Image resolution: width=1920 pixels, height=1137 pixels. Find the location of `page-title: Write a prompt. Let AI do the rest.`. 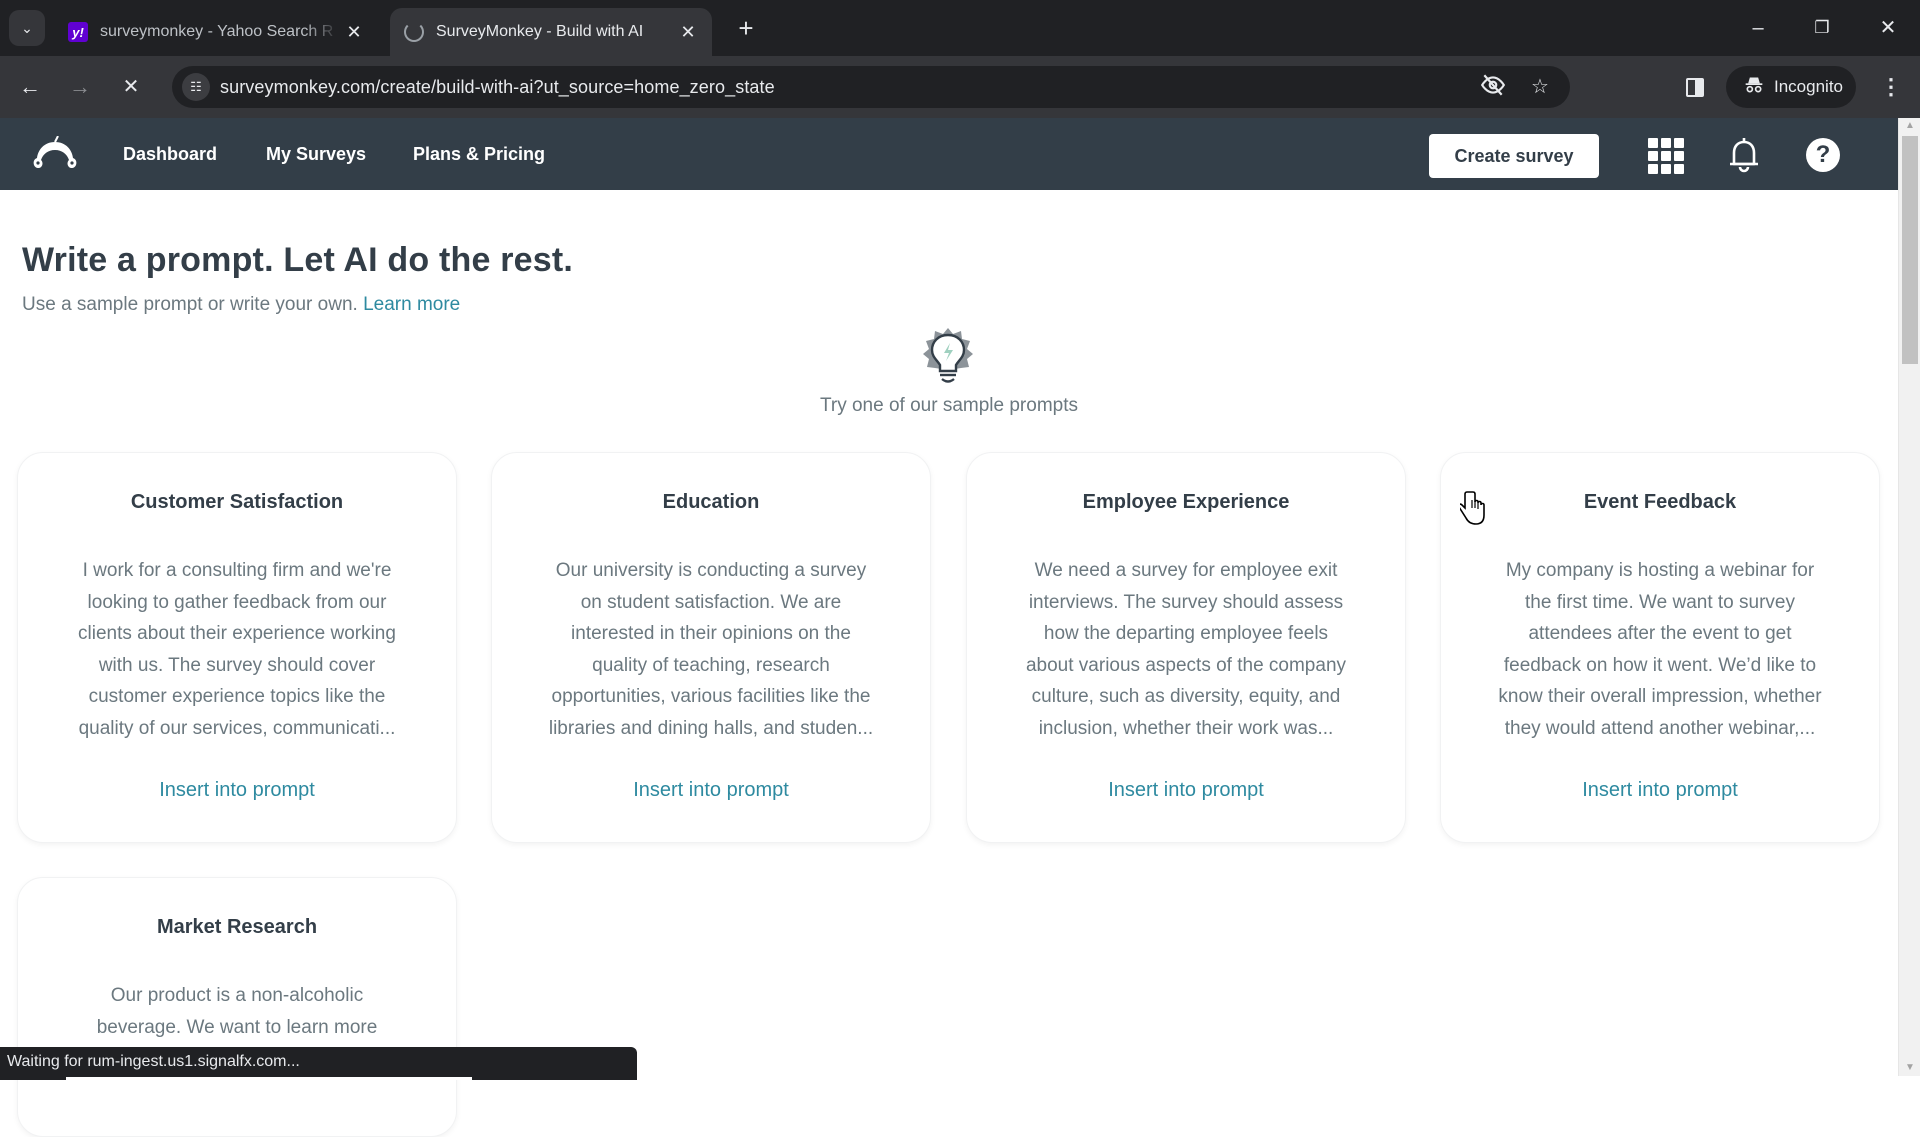

page-title: Write a prompt. Let AI do the rest. is located at coordinates (298, 260).